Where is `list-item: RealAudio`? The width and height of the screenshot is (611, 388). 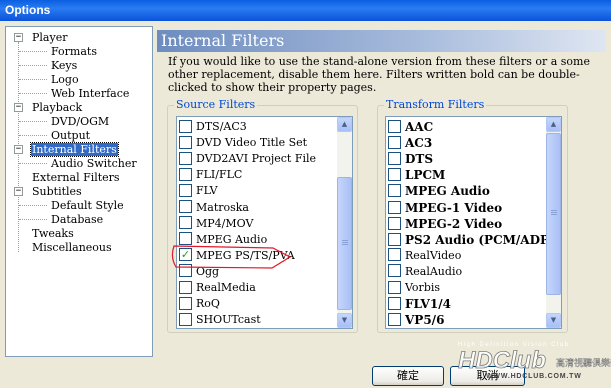 list-item: RealAudio is located at coordinates (425, 272).